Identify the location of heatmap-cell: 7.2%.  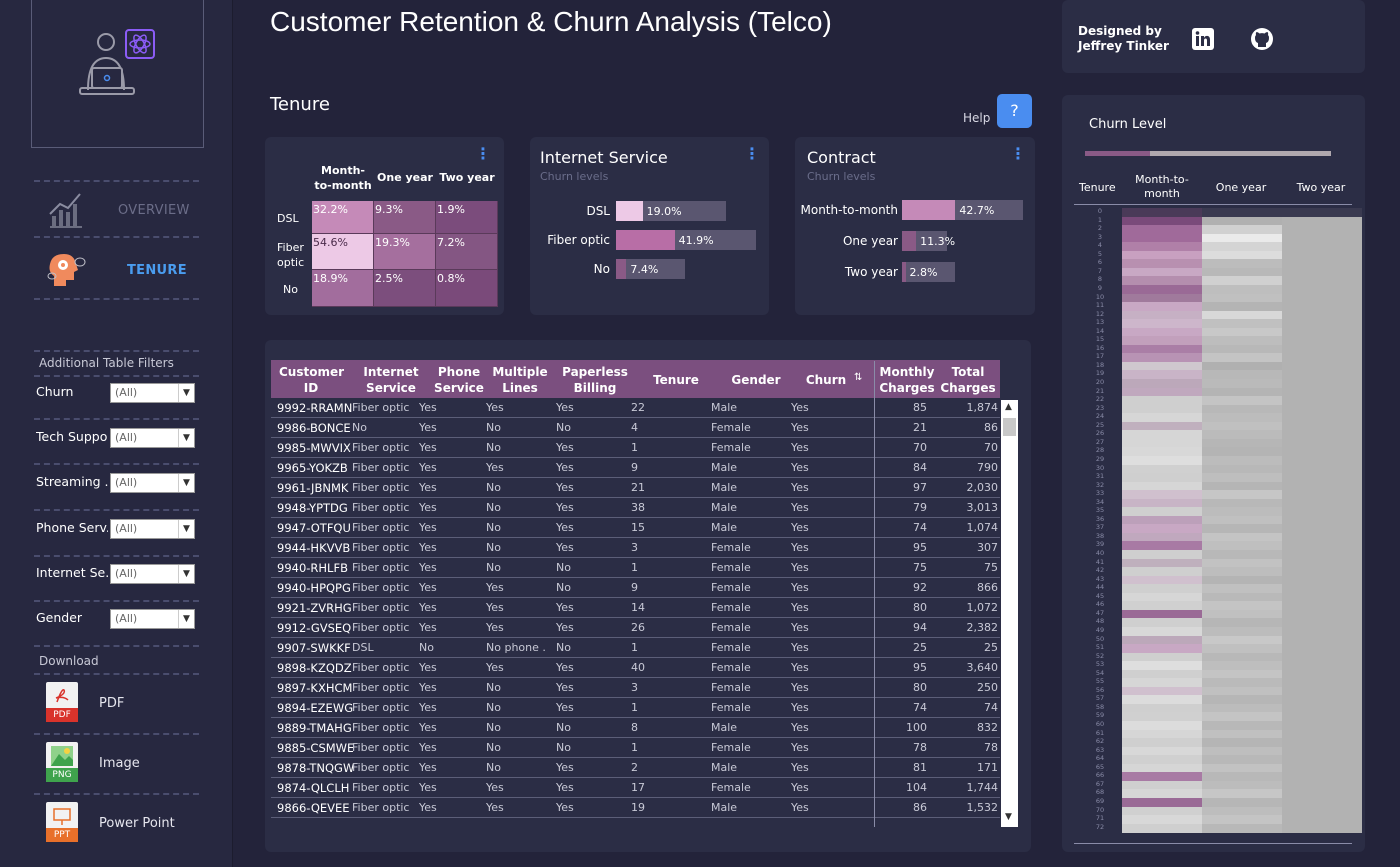
(467, 252).